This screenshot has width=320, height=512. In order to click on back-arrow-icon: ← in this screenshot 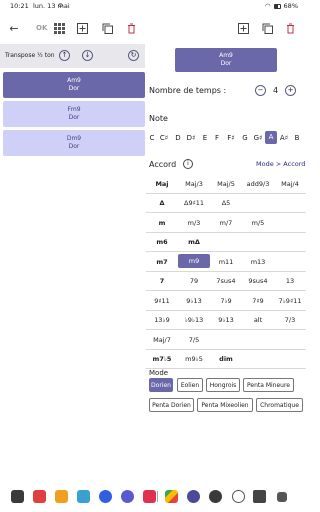, I will do `click(14, 28)`.